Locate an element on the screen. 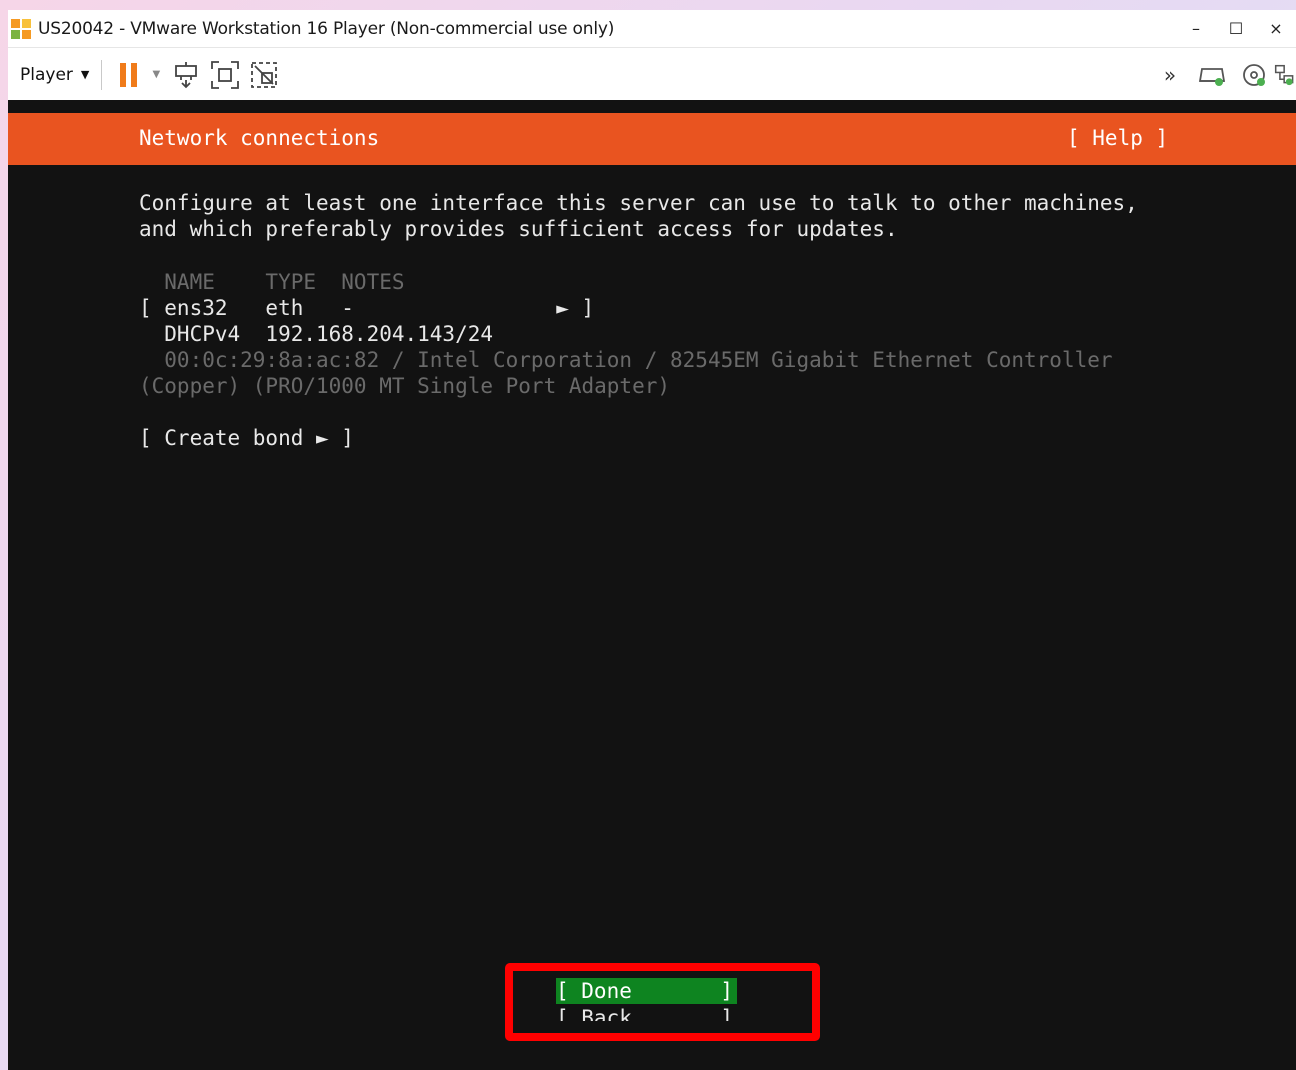  vmware-logo-icon is located at coordinates (21, 29).